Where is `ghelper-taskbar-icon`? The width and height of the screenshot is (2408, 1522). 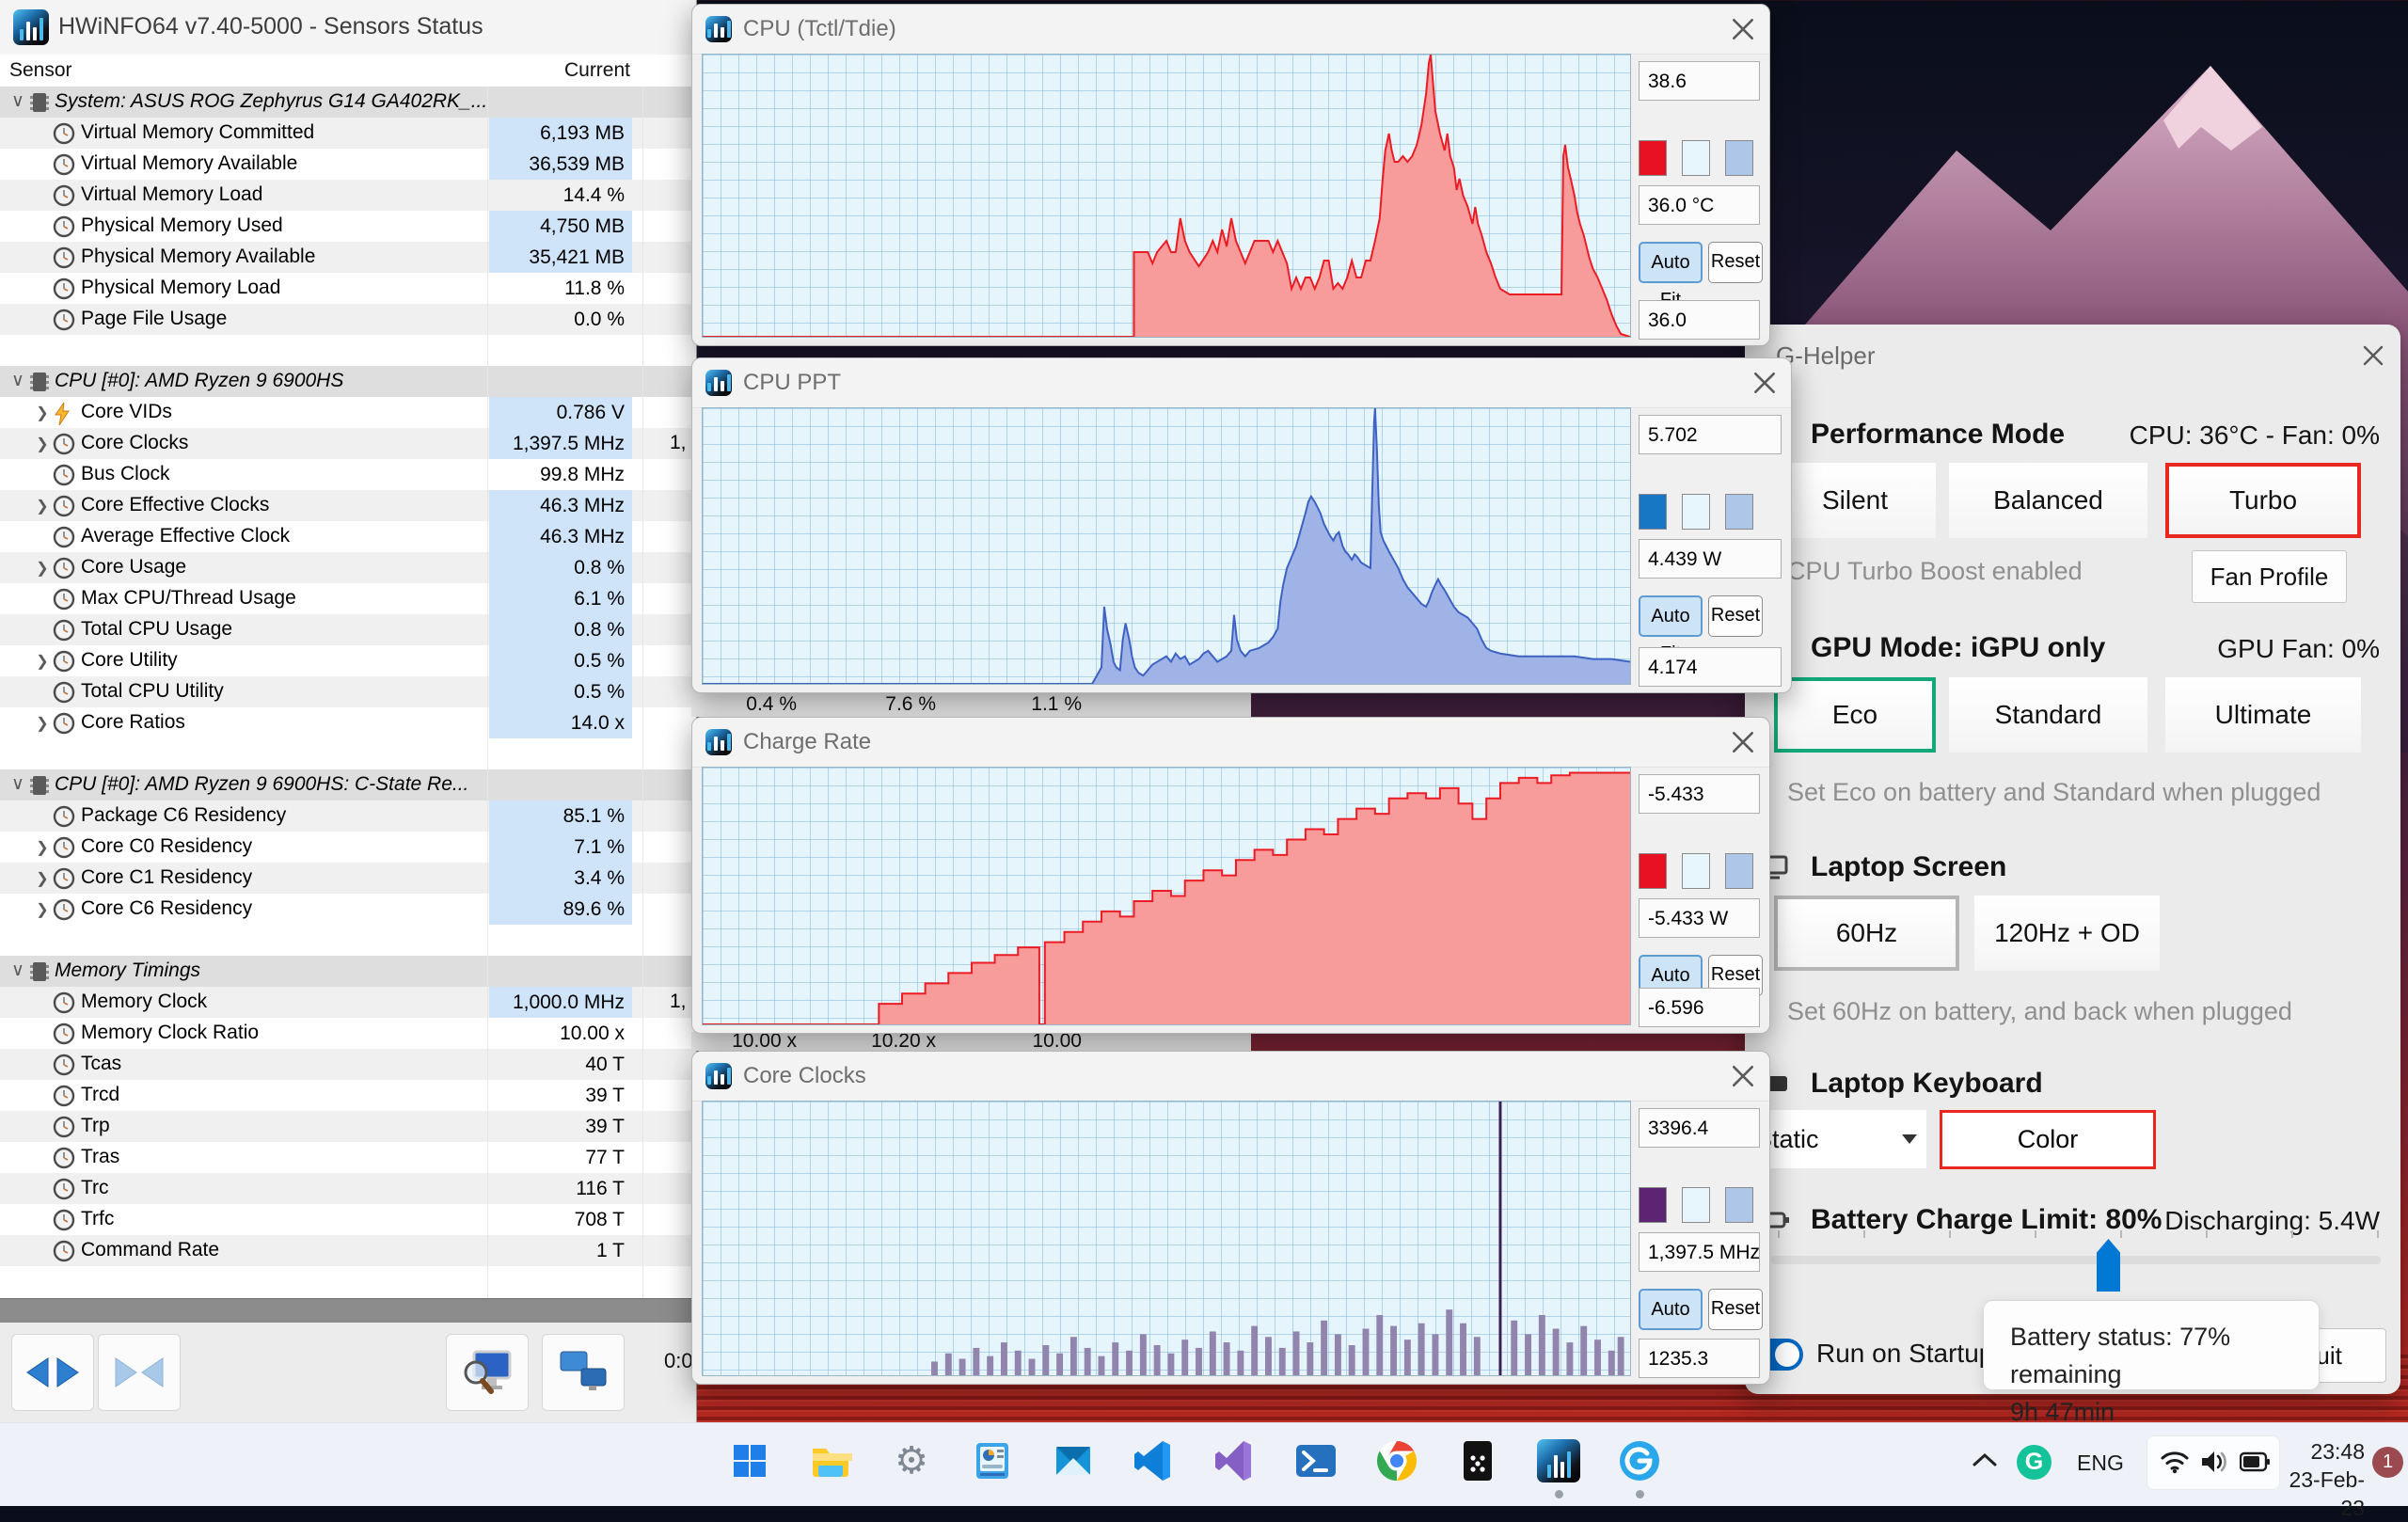
ghelper-taskbar-icon is located at coordinates (1640, 1461).